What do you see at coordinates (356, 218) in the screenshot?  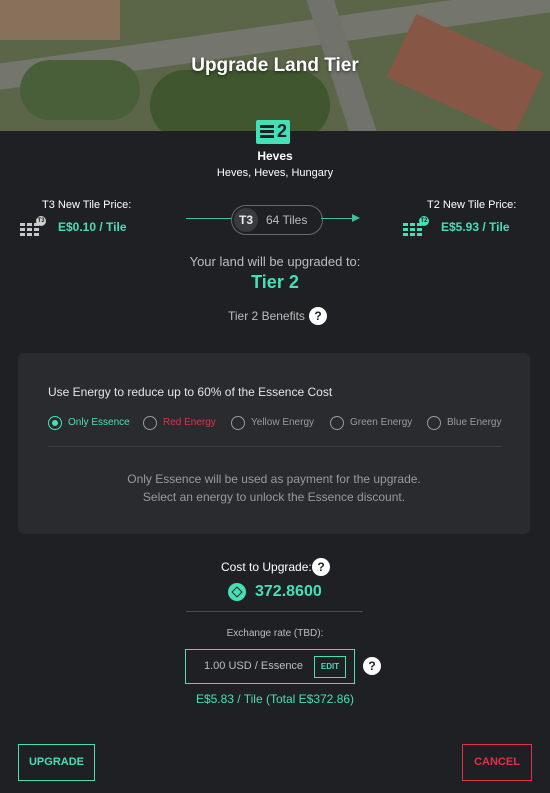 I see `arrow-right-icon` at bounding box center [356, 218].